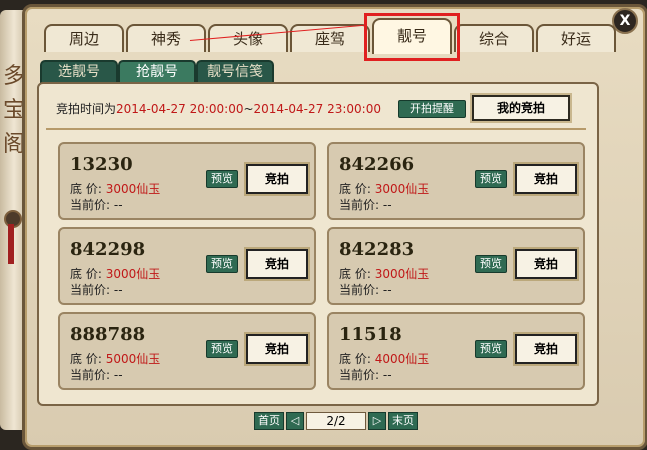 The height and width of the screenshot is (450, 647). I want to click on page-indicator: 2/2, so click(336, 421).